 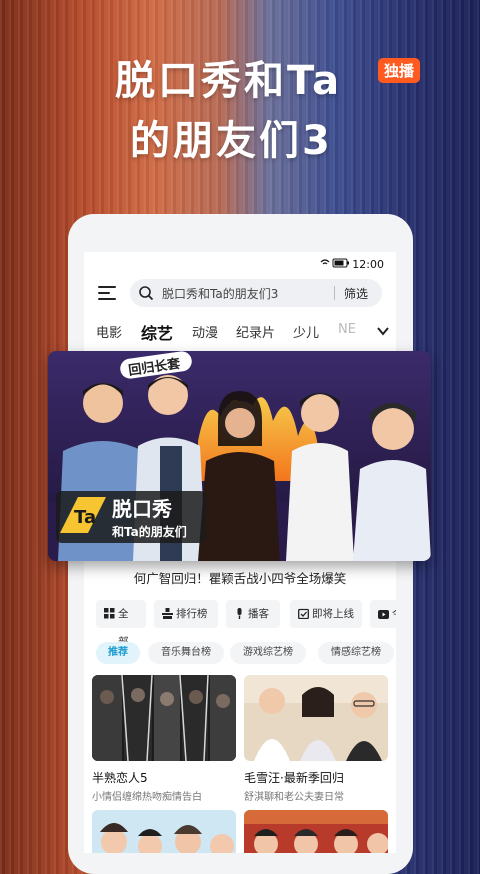 What do you see at coordinates (109, 331) in the screenshot?
I see `tab-movie: 电影` at bounding box center [109, 331].